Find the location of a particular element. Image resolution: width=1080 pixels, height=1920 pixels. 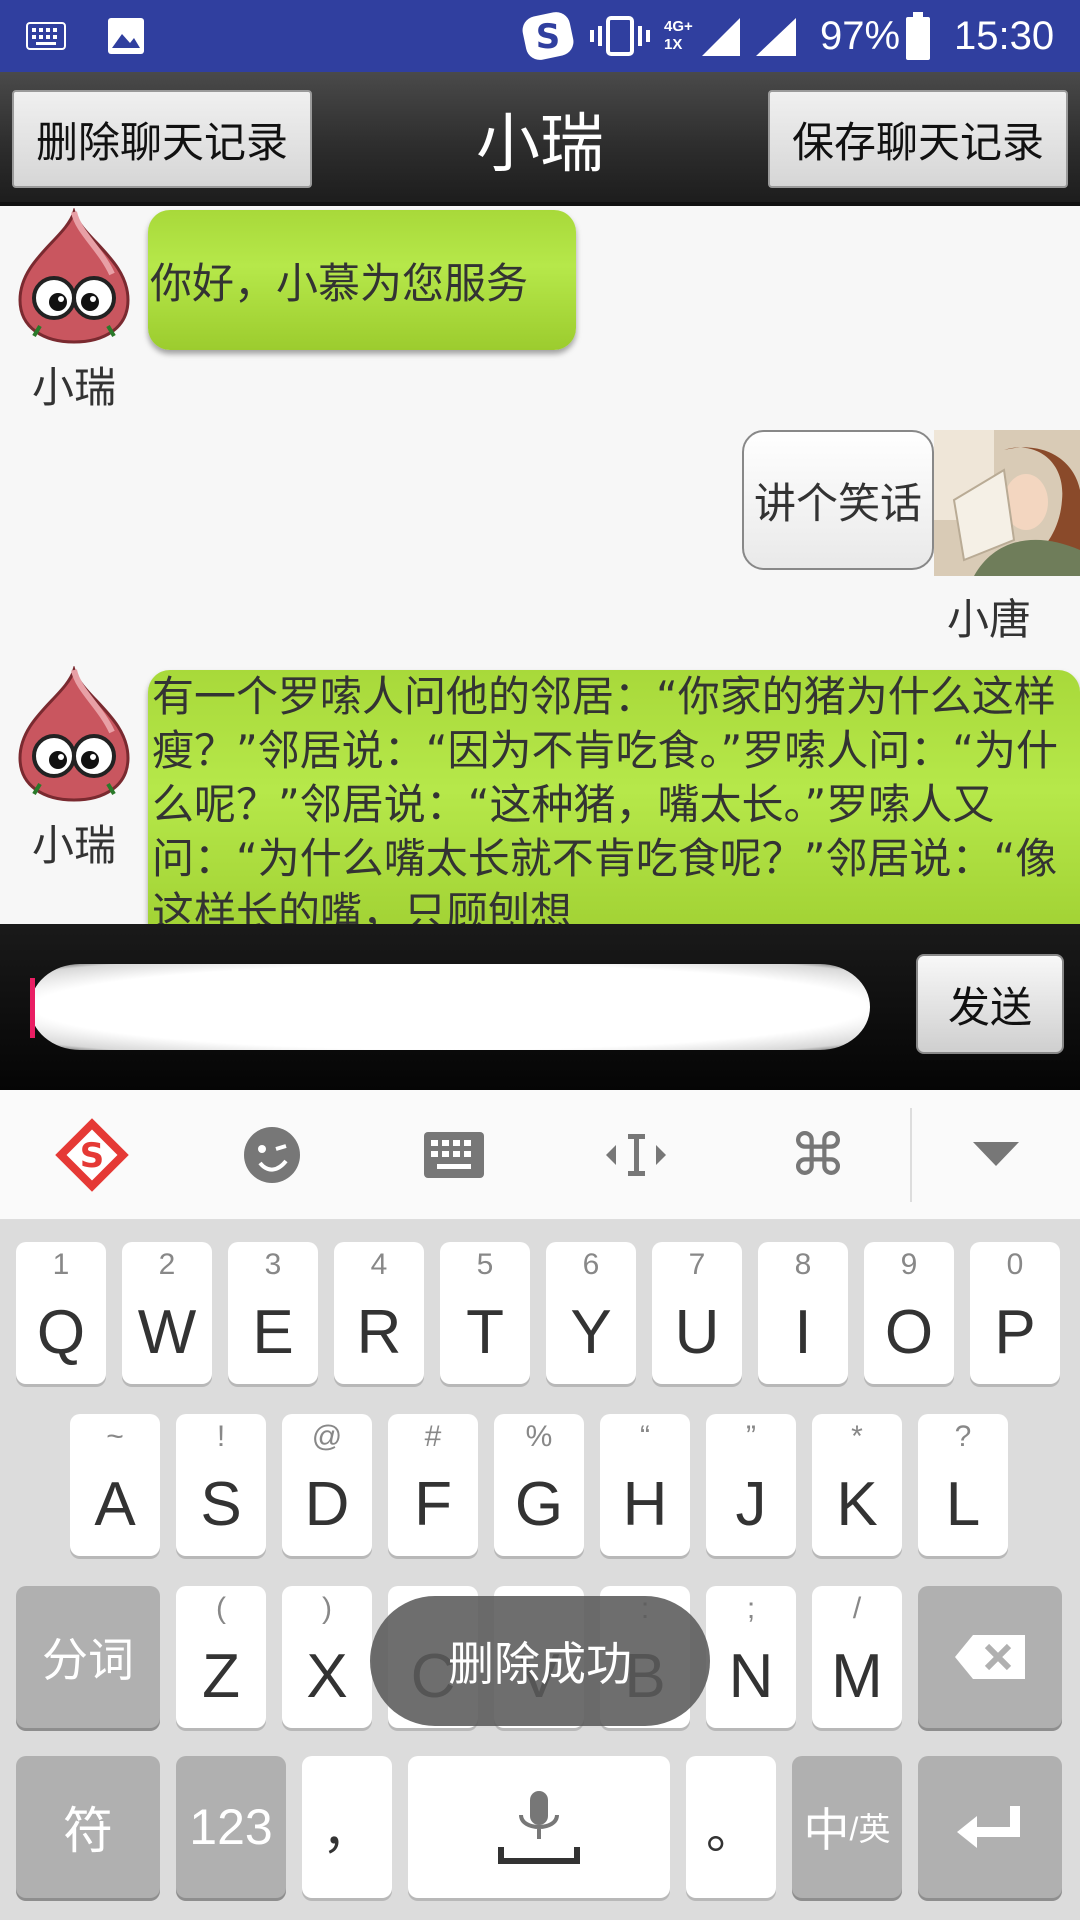

number-key: 123 is located at coordinates (231, 1827).